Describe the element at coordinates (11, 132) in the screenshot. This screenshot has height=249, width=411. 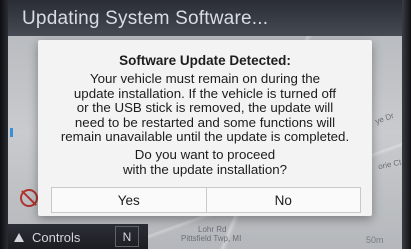
I see `side-accent-marker` at that location.